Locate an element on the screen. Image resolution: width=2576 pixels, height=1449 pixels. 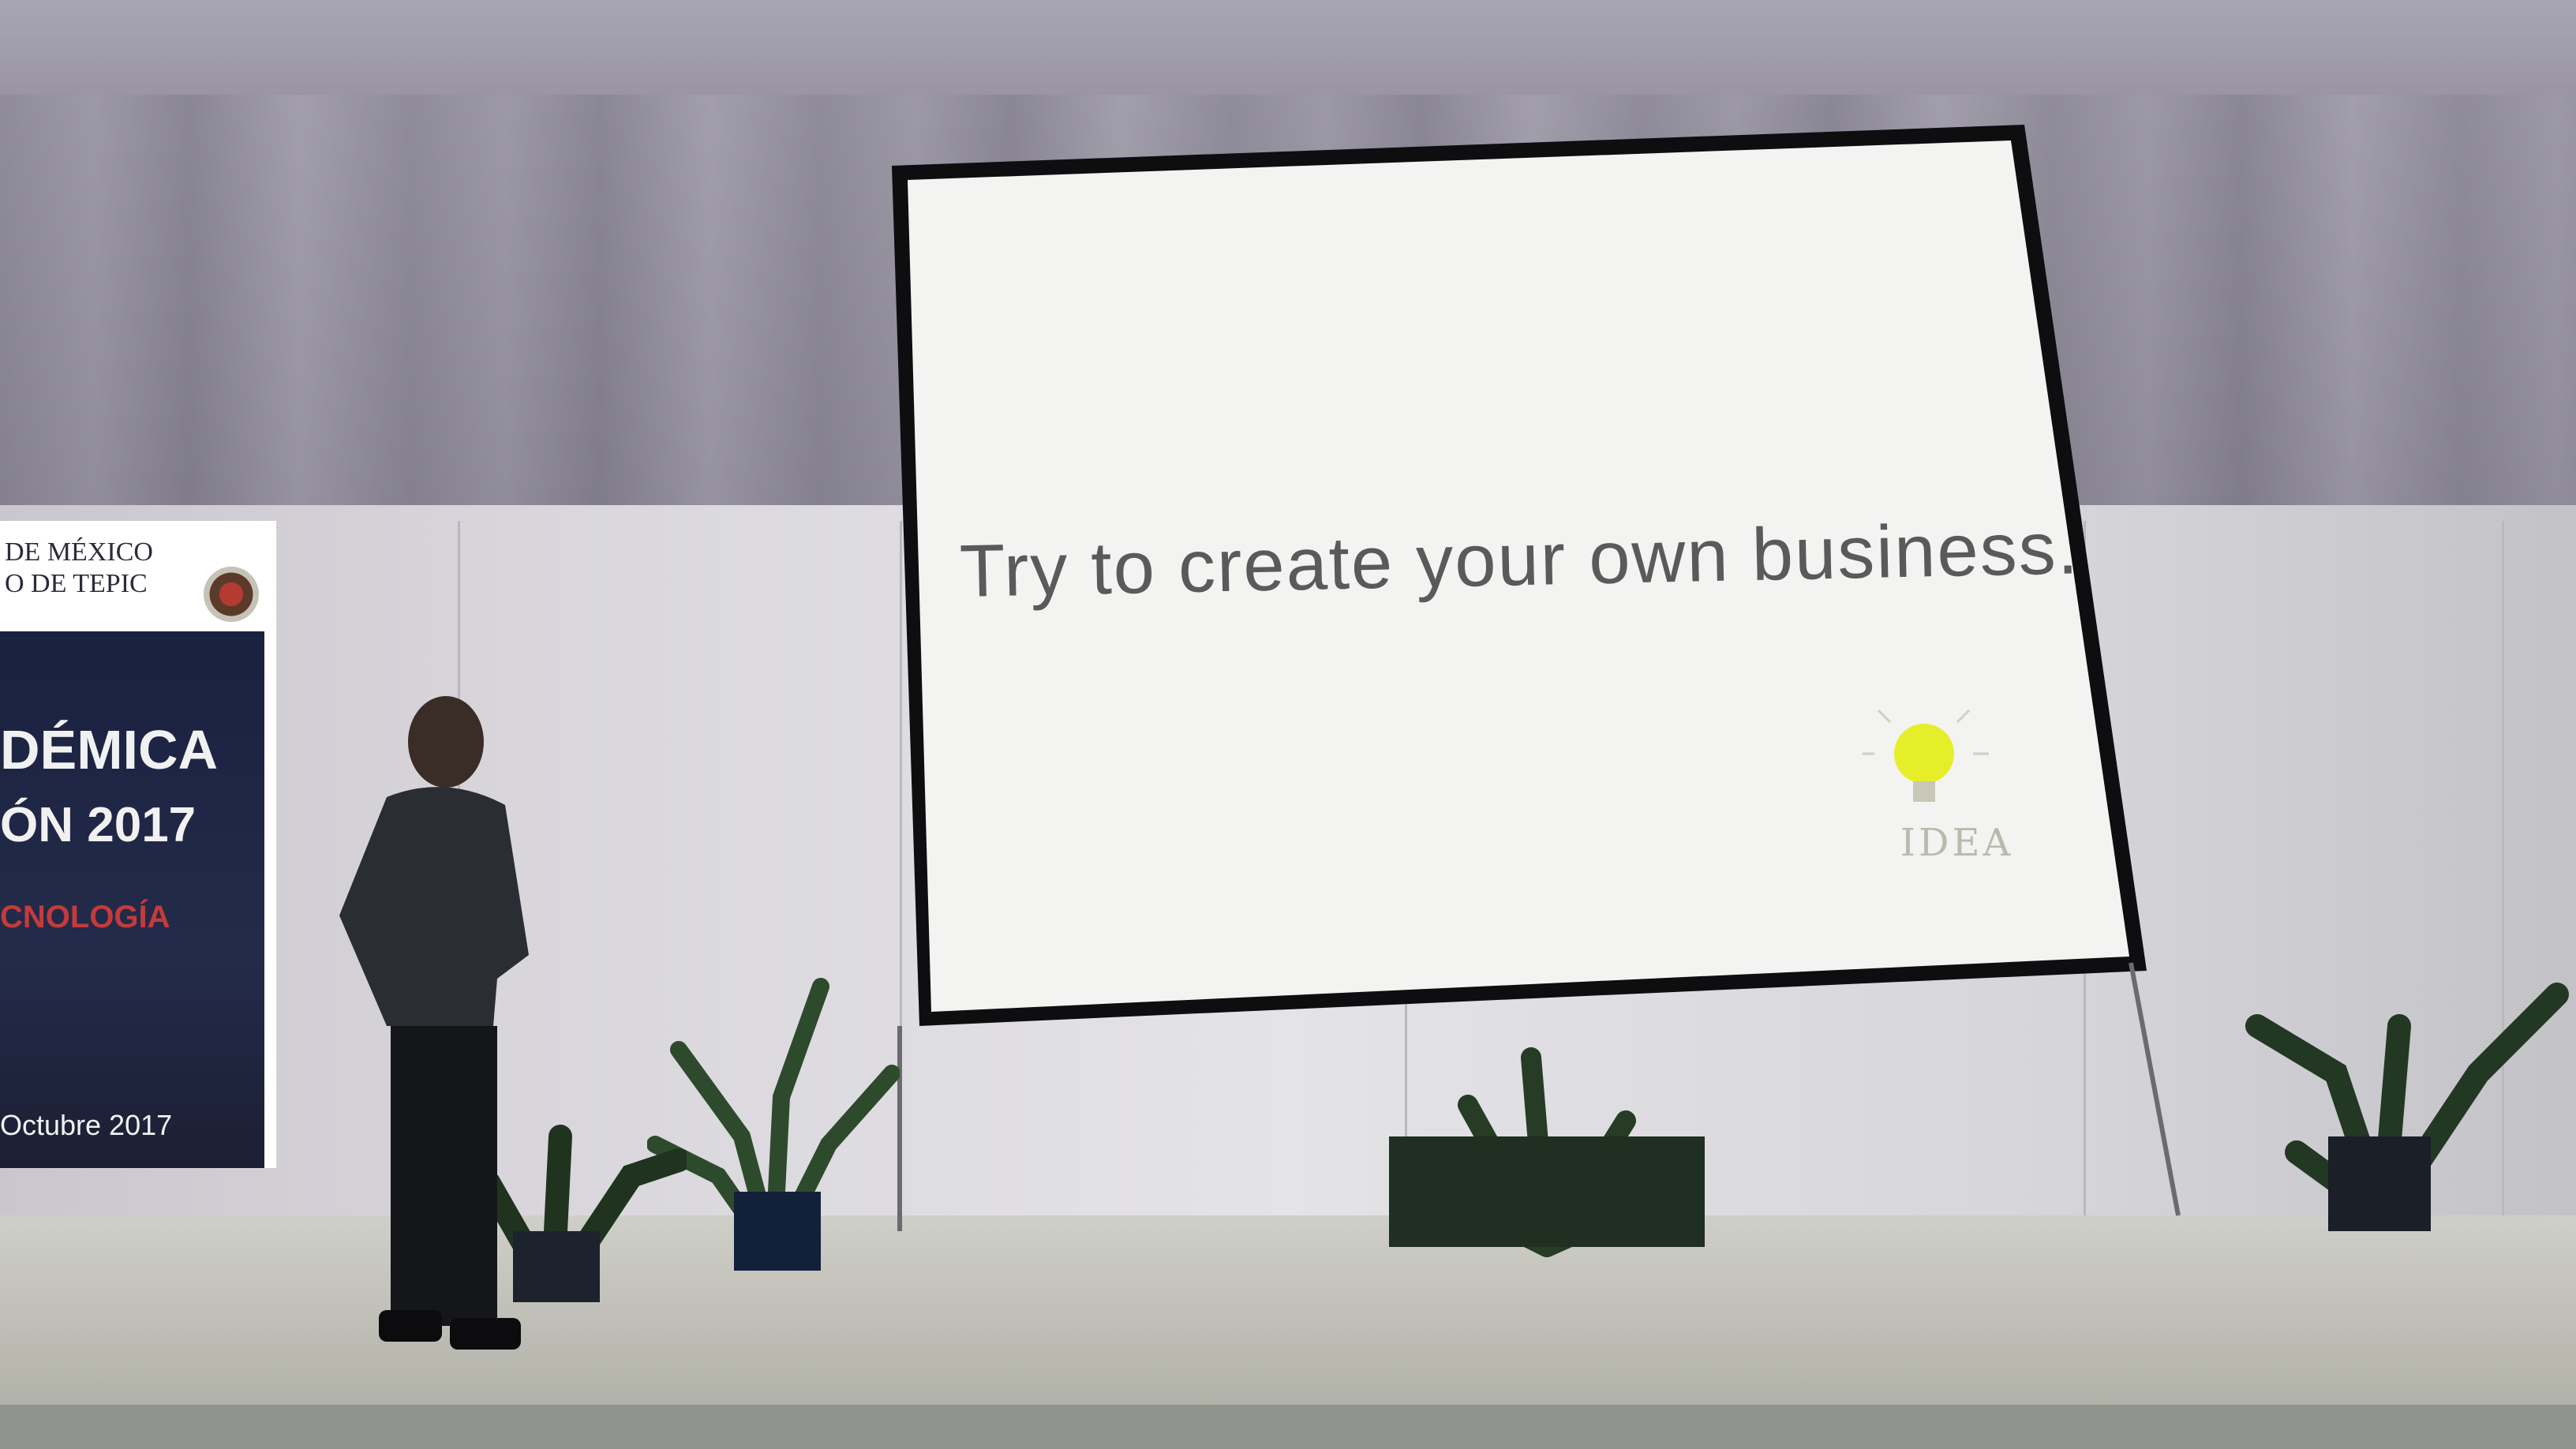
screen-stand-right is located at coordinates (2155, 1089).